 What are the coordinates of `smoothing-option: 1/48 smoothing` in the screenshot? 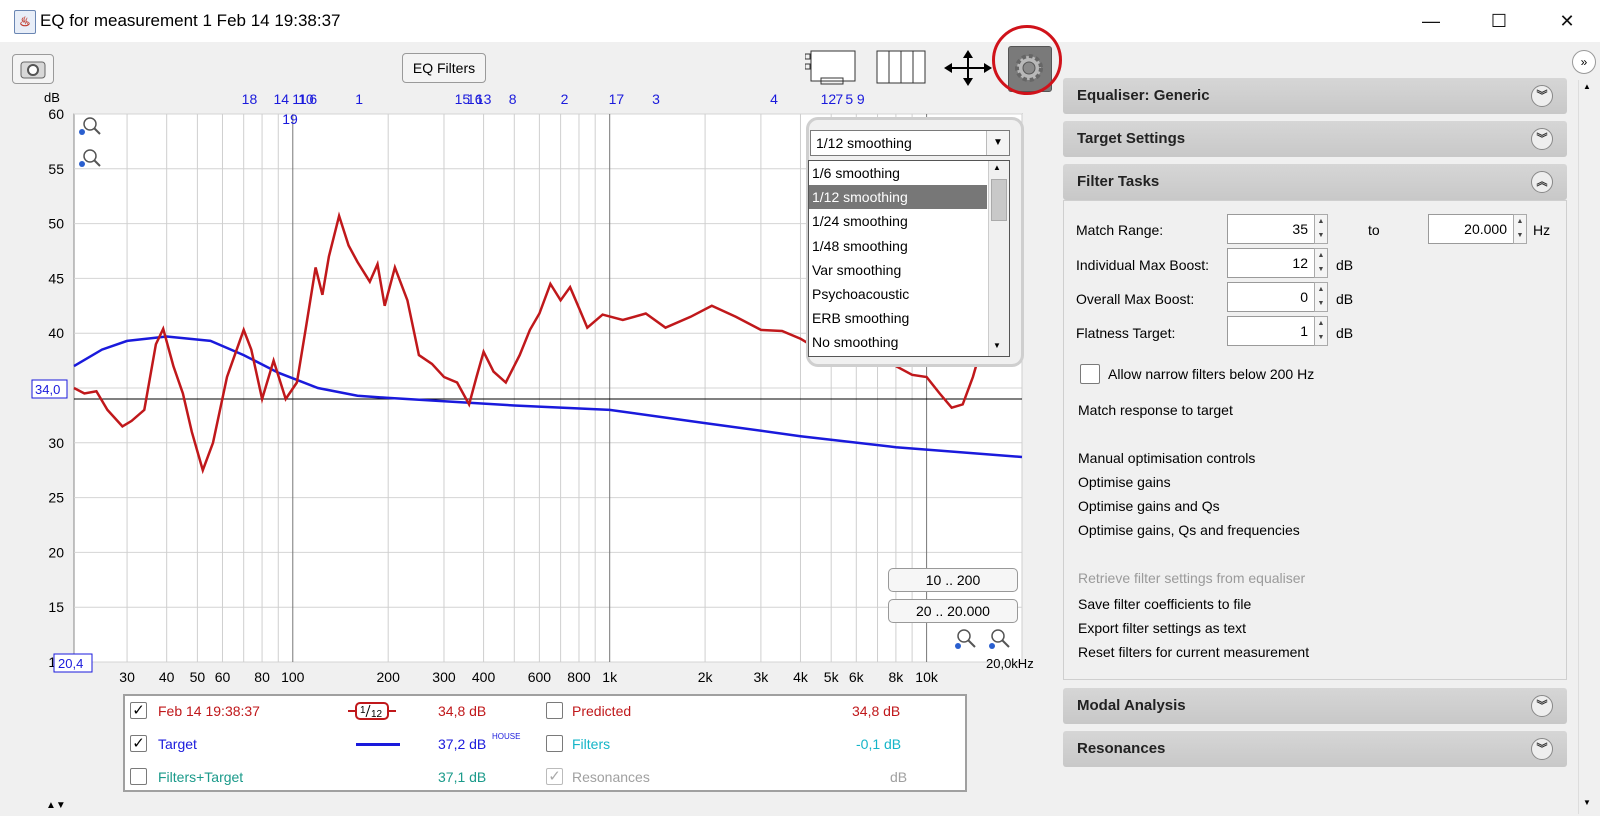 It's located at (898, 246).